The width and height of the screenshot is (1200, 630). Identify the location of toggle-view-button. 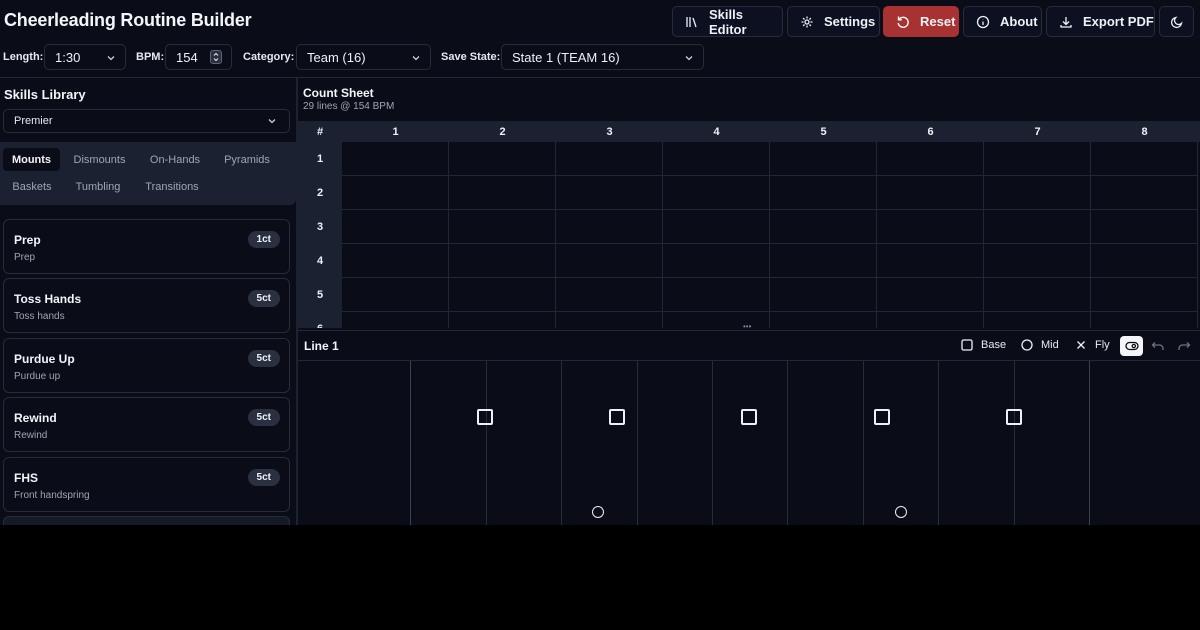
(1131, 346).